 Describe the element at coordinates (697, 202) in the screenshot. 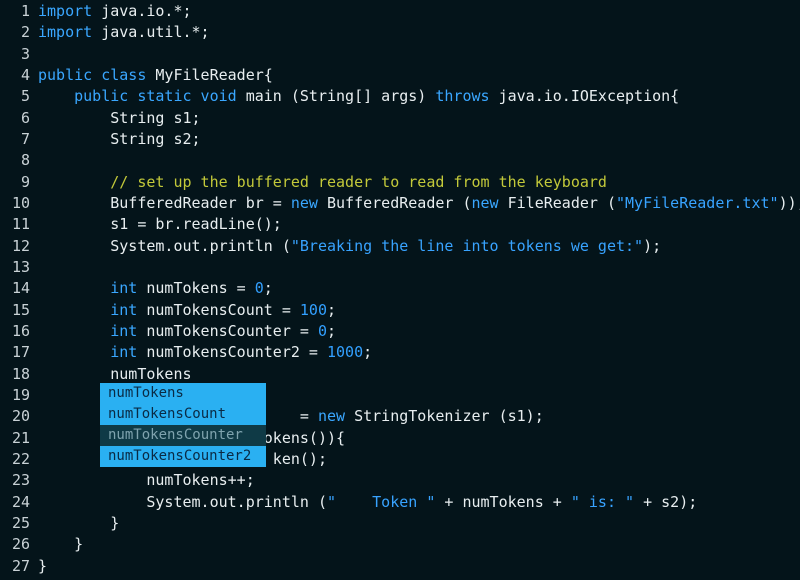

I see `code-token: "MyFileReader.txt"` at that location.